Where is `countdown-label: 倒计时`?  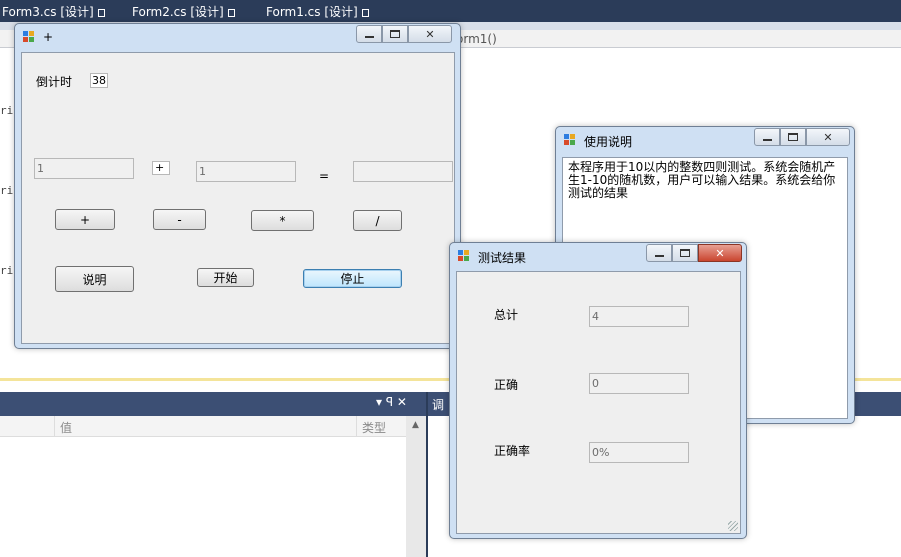 countdown-label: 倒计时 is located at coordinates (54, 82).